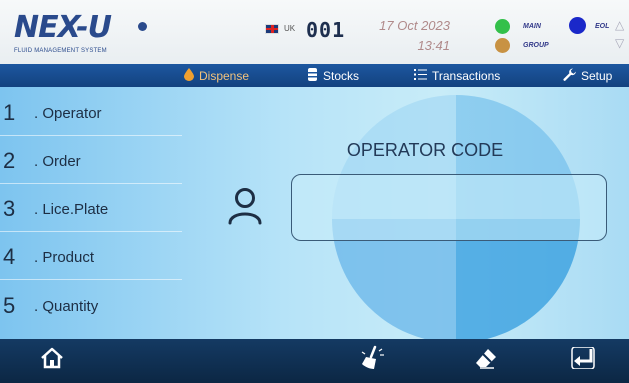 This screenshot has height=383, width=629. Describe the element at coordinates (9, 208) in the screenshot. I see `field-number: 3` at that location.